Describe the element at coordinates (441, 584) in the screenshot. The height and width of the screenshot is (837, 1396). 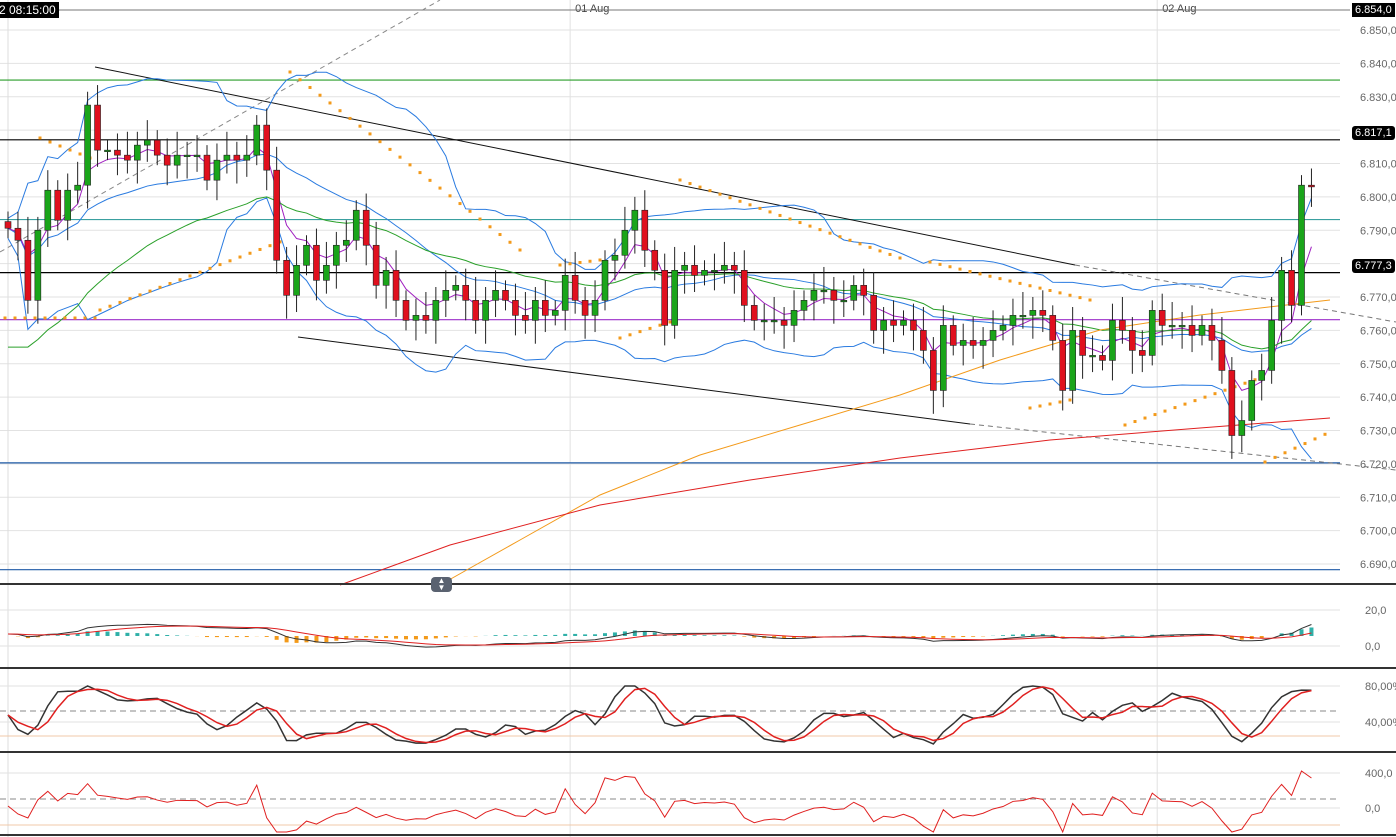
I see `panel-resize-handle: ▲ ▼` at that location.